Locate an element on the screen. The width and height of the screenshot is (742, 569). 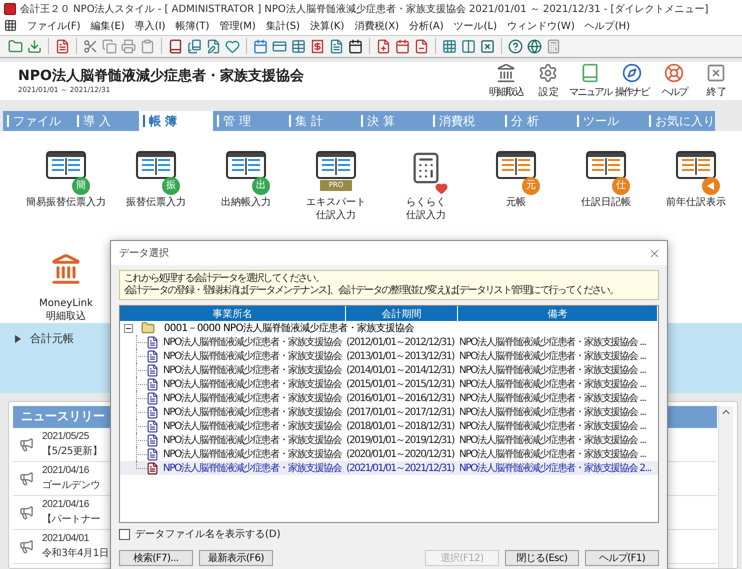
book-icon is located at coordinates (175, 46).